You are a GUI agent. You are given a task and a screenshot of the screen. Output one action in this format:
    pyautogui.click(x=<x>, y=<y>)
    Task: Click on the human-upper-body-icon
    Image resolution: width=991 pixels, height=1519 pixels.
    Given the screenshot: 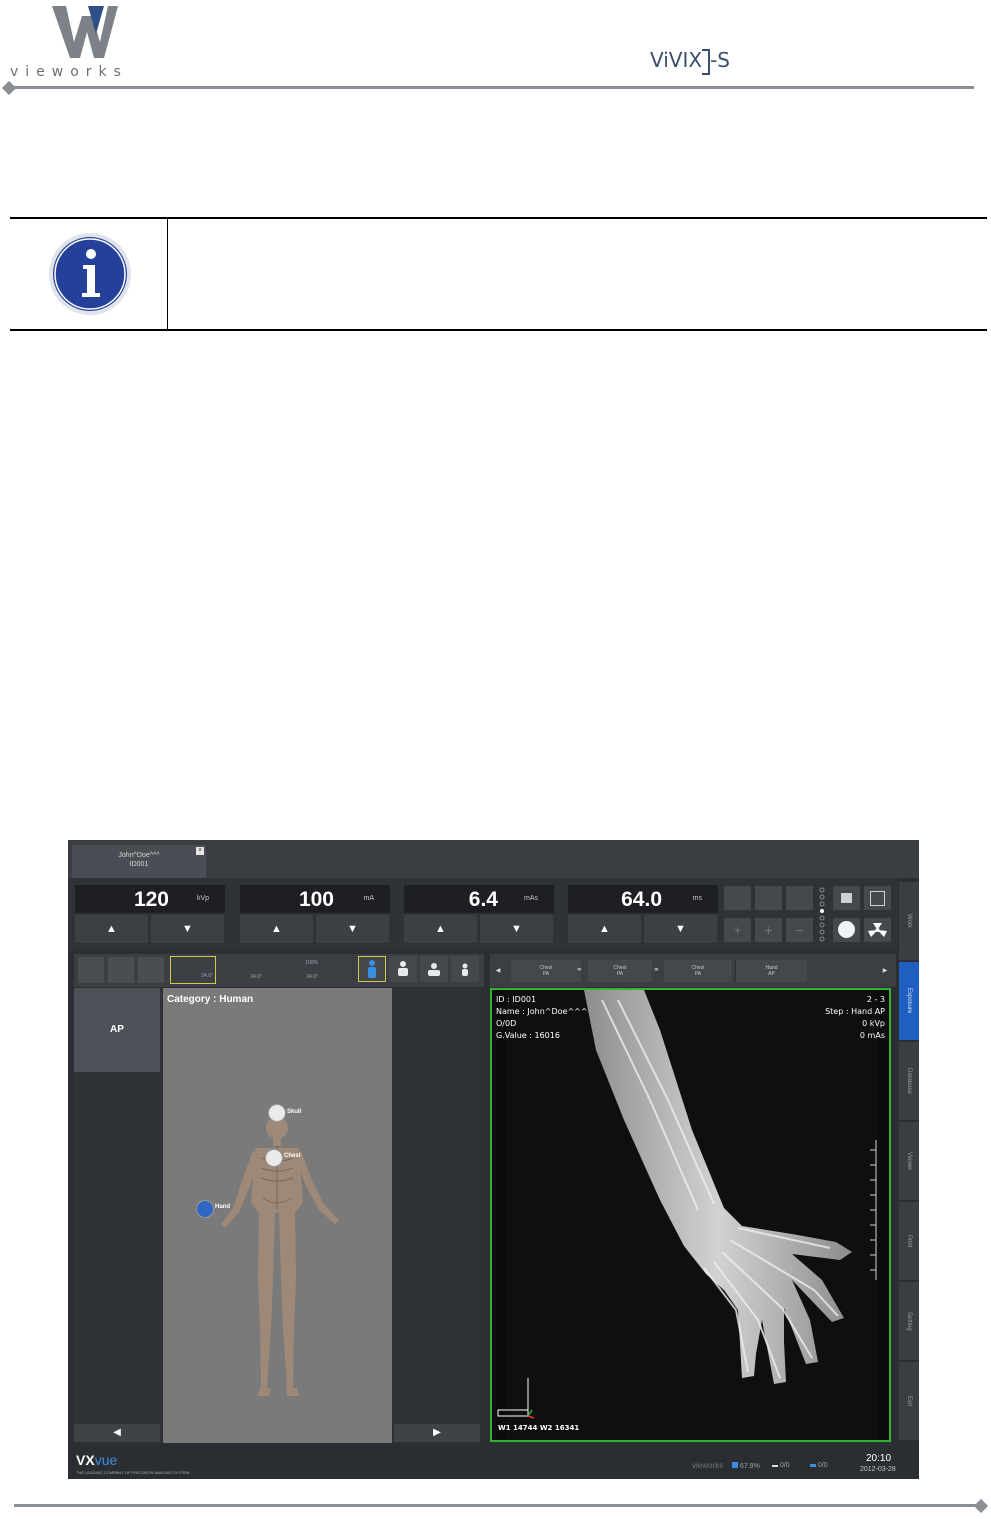 What is the action you would take?
    pyautogui.click(x=403, y=969)
    